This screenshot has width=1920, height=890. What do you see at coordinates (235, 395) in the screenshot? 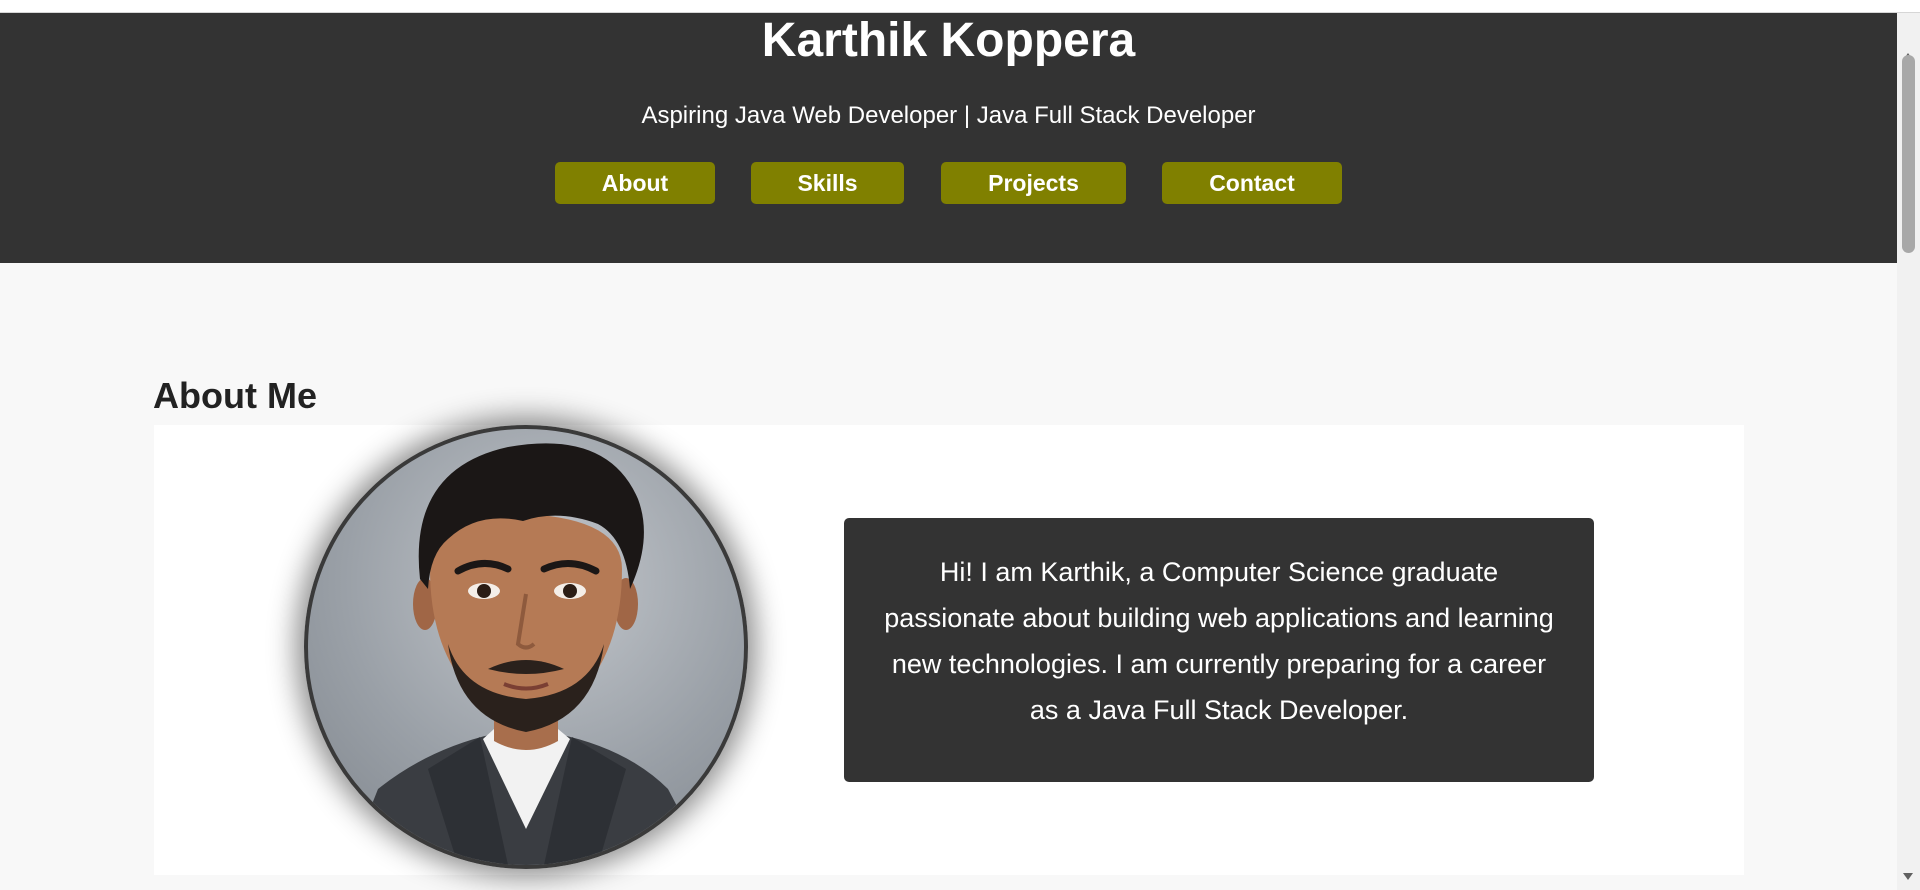
I see `about-section-heading: About Me` at bounding box center [235, 395].